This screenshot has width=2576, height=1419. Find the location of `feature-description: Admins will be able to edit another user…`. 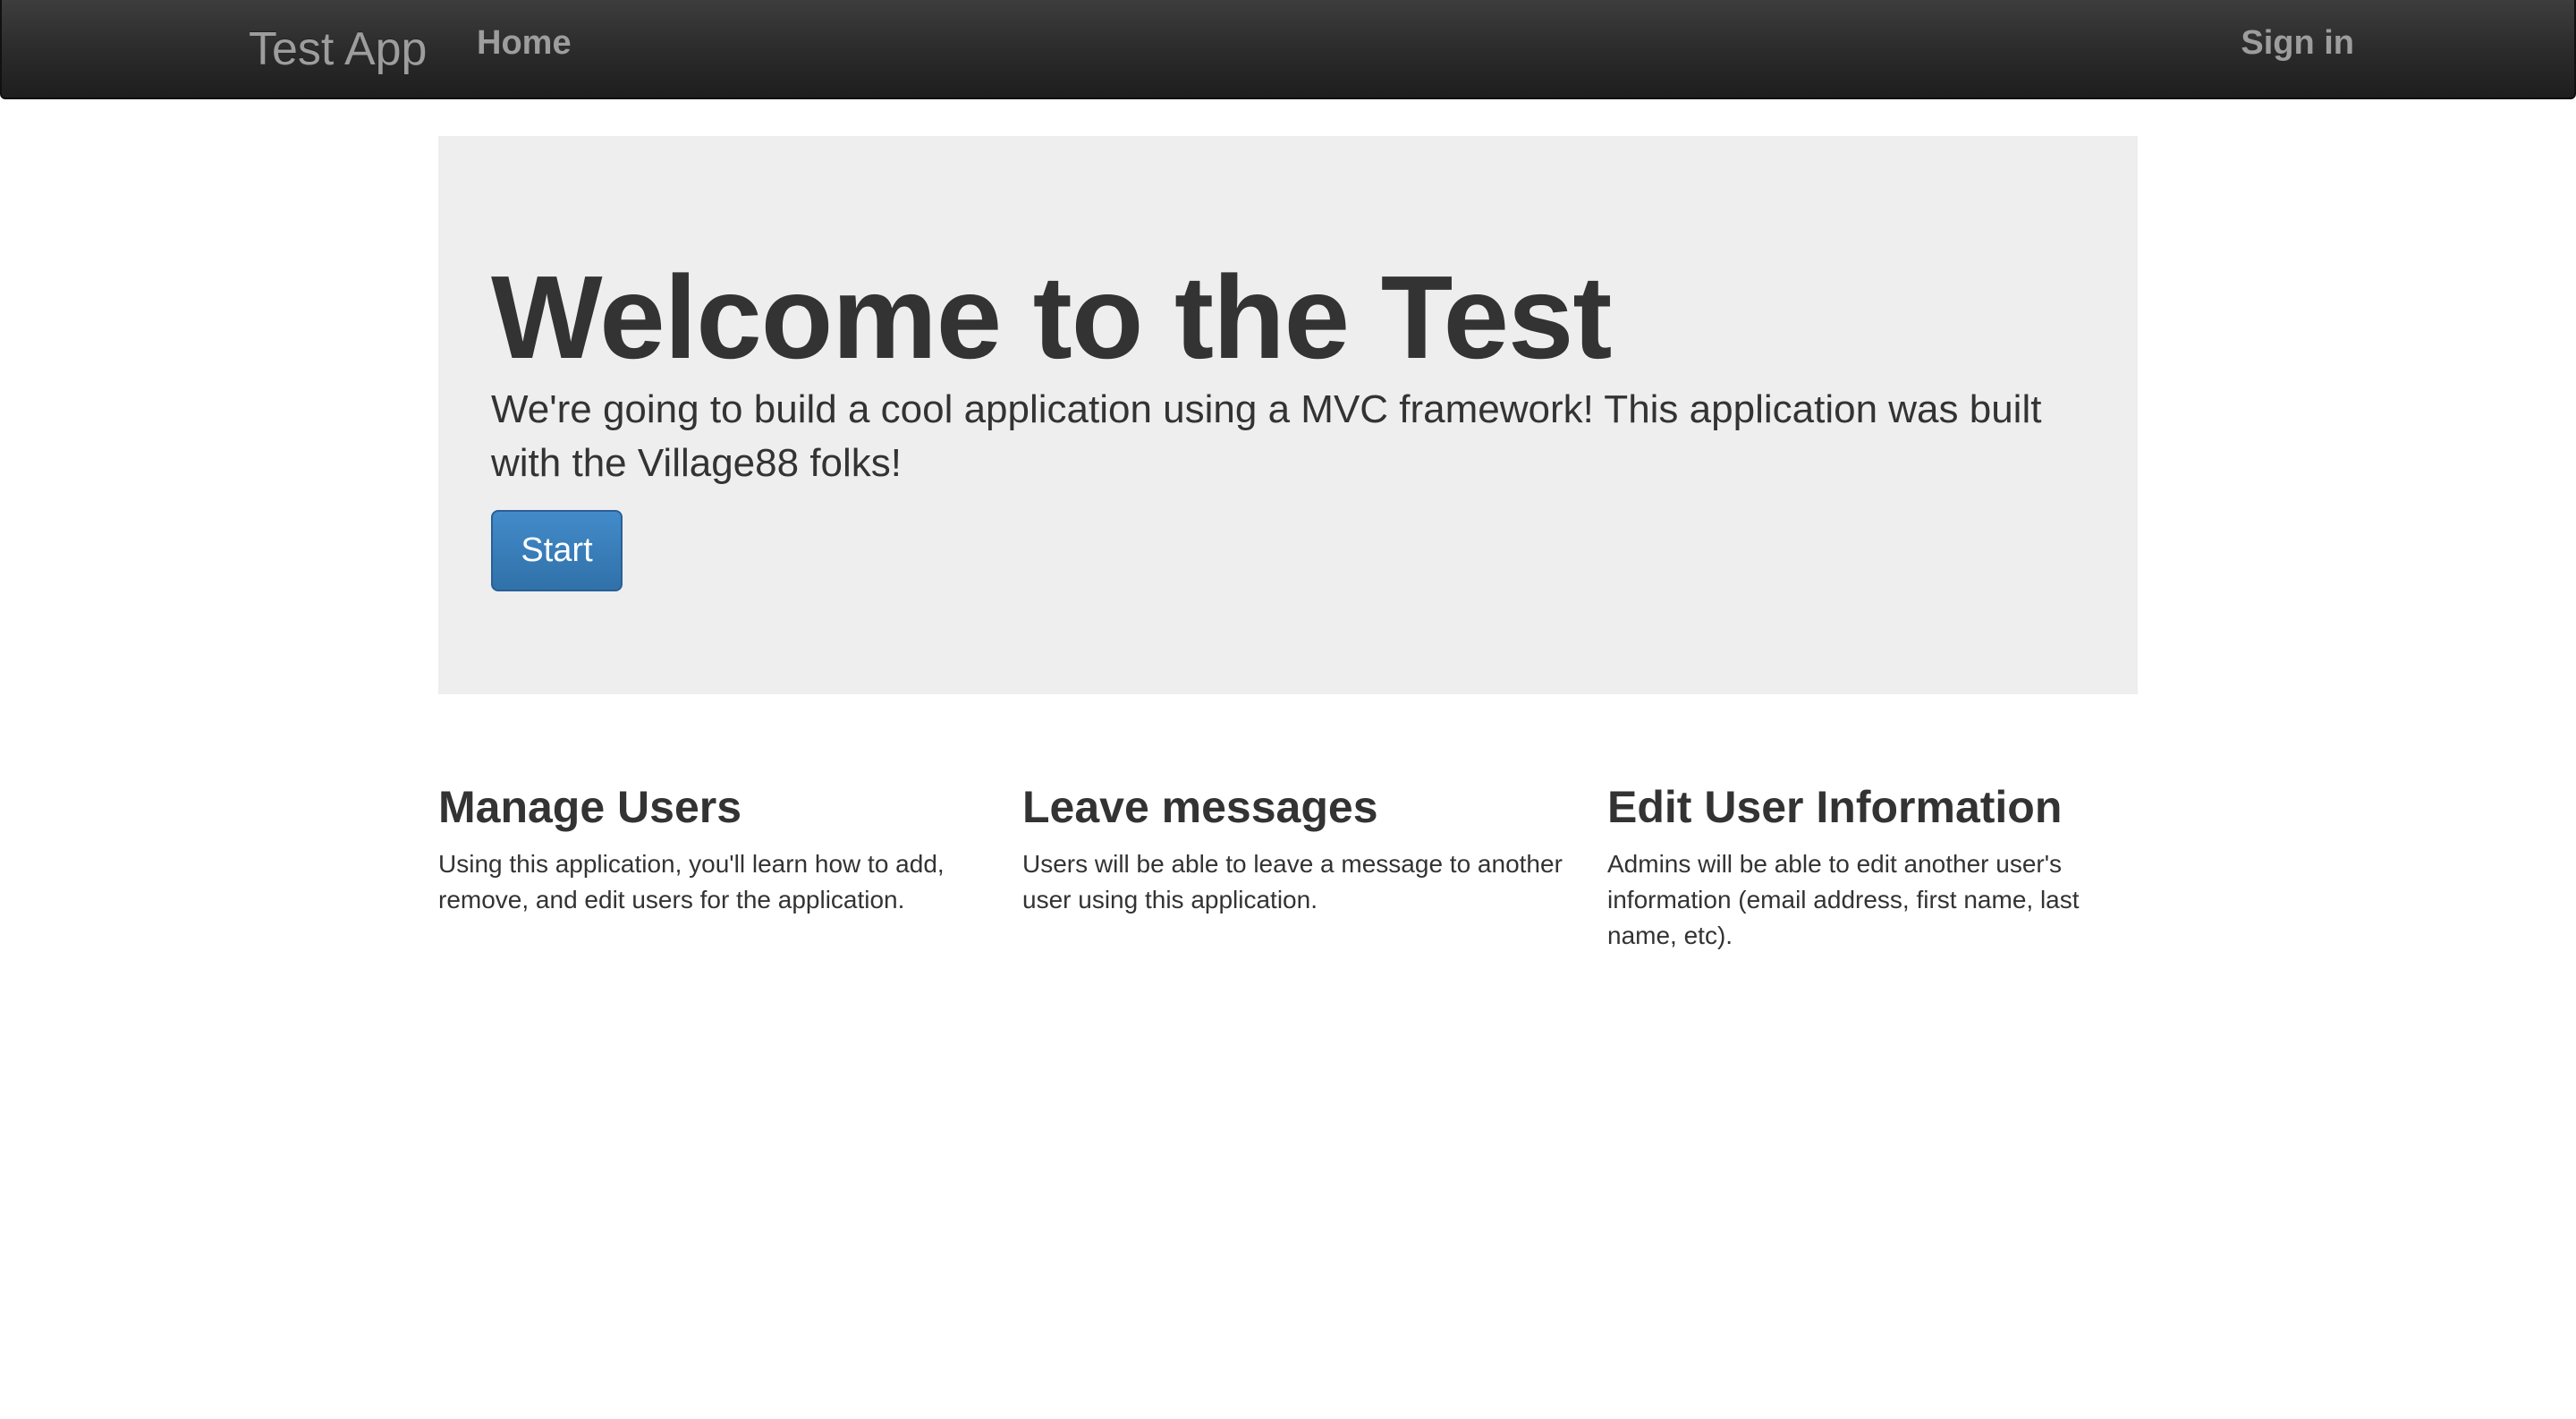

feature-description: Admins will be able to edit another user… is located at coordinates (1843, 899).